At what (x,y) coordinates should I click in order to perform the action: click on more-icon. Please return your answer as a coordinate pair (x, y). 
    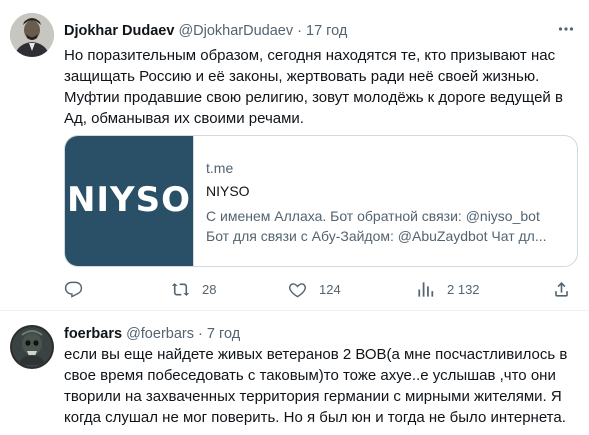
    Looking at the image, I should click on (566, 29).